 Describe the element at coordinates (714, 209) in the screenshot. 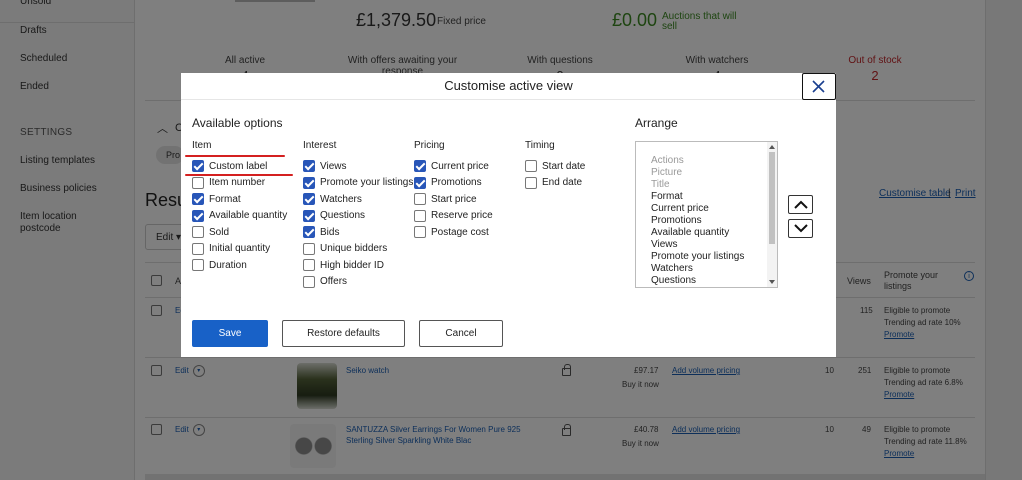

I see `arrange-item: Current price` at that location.